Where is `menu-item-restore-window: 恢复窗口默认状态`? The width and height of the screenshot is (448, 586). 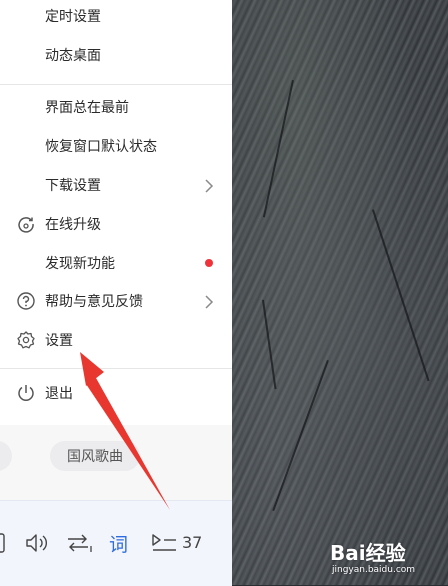 menu-item-restore-window: 恢复窗口默认状态 is located at coordinates (116, 146).